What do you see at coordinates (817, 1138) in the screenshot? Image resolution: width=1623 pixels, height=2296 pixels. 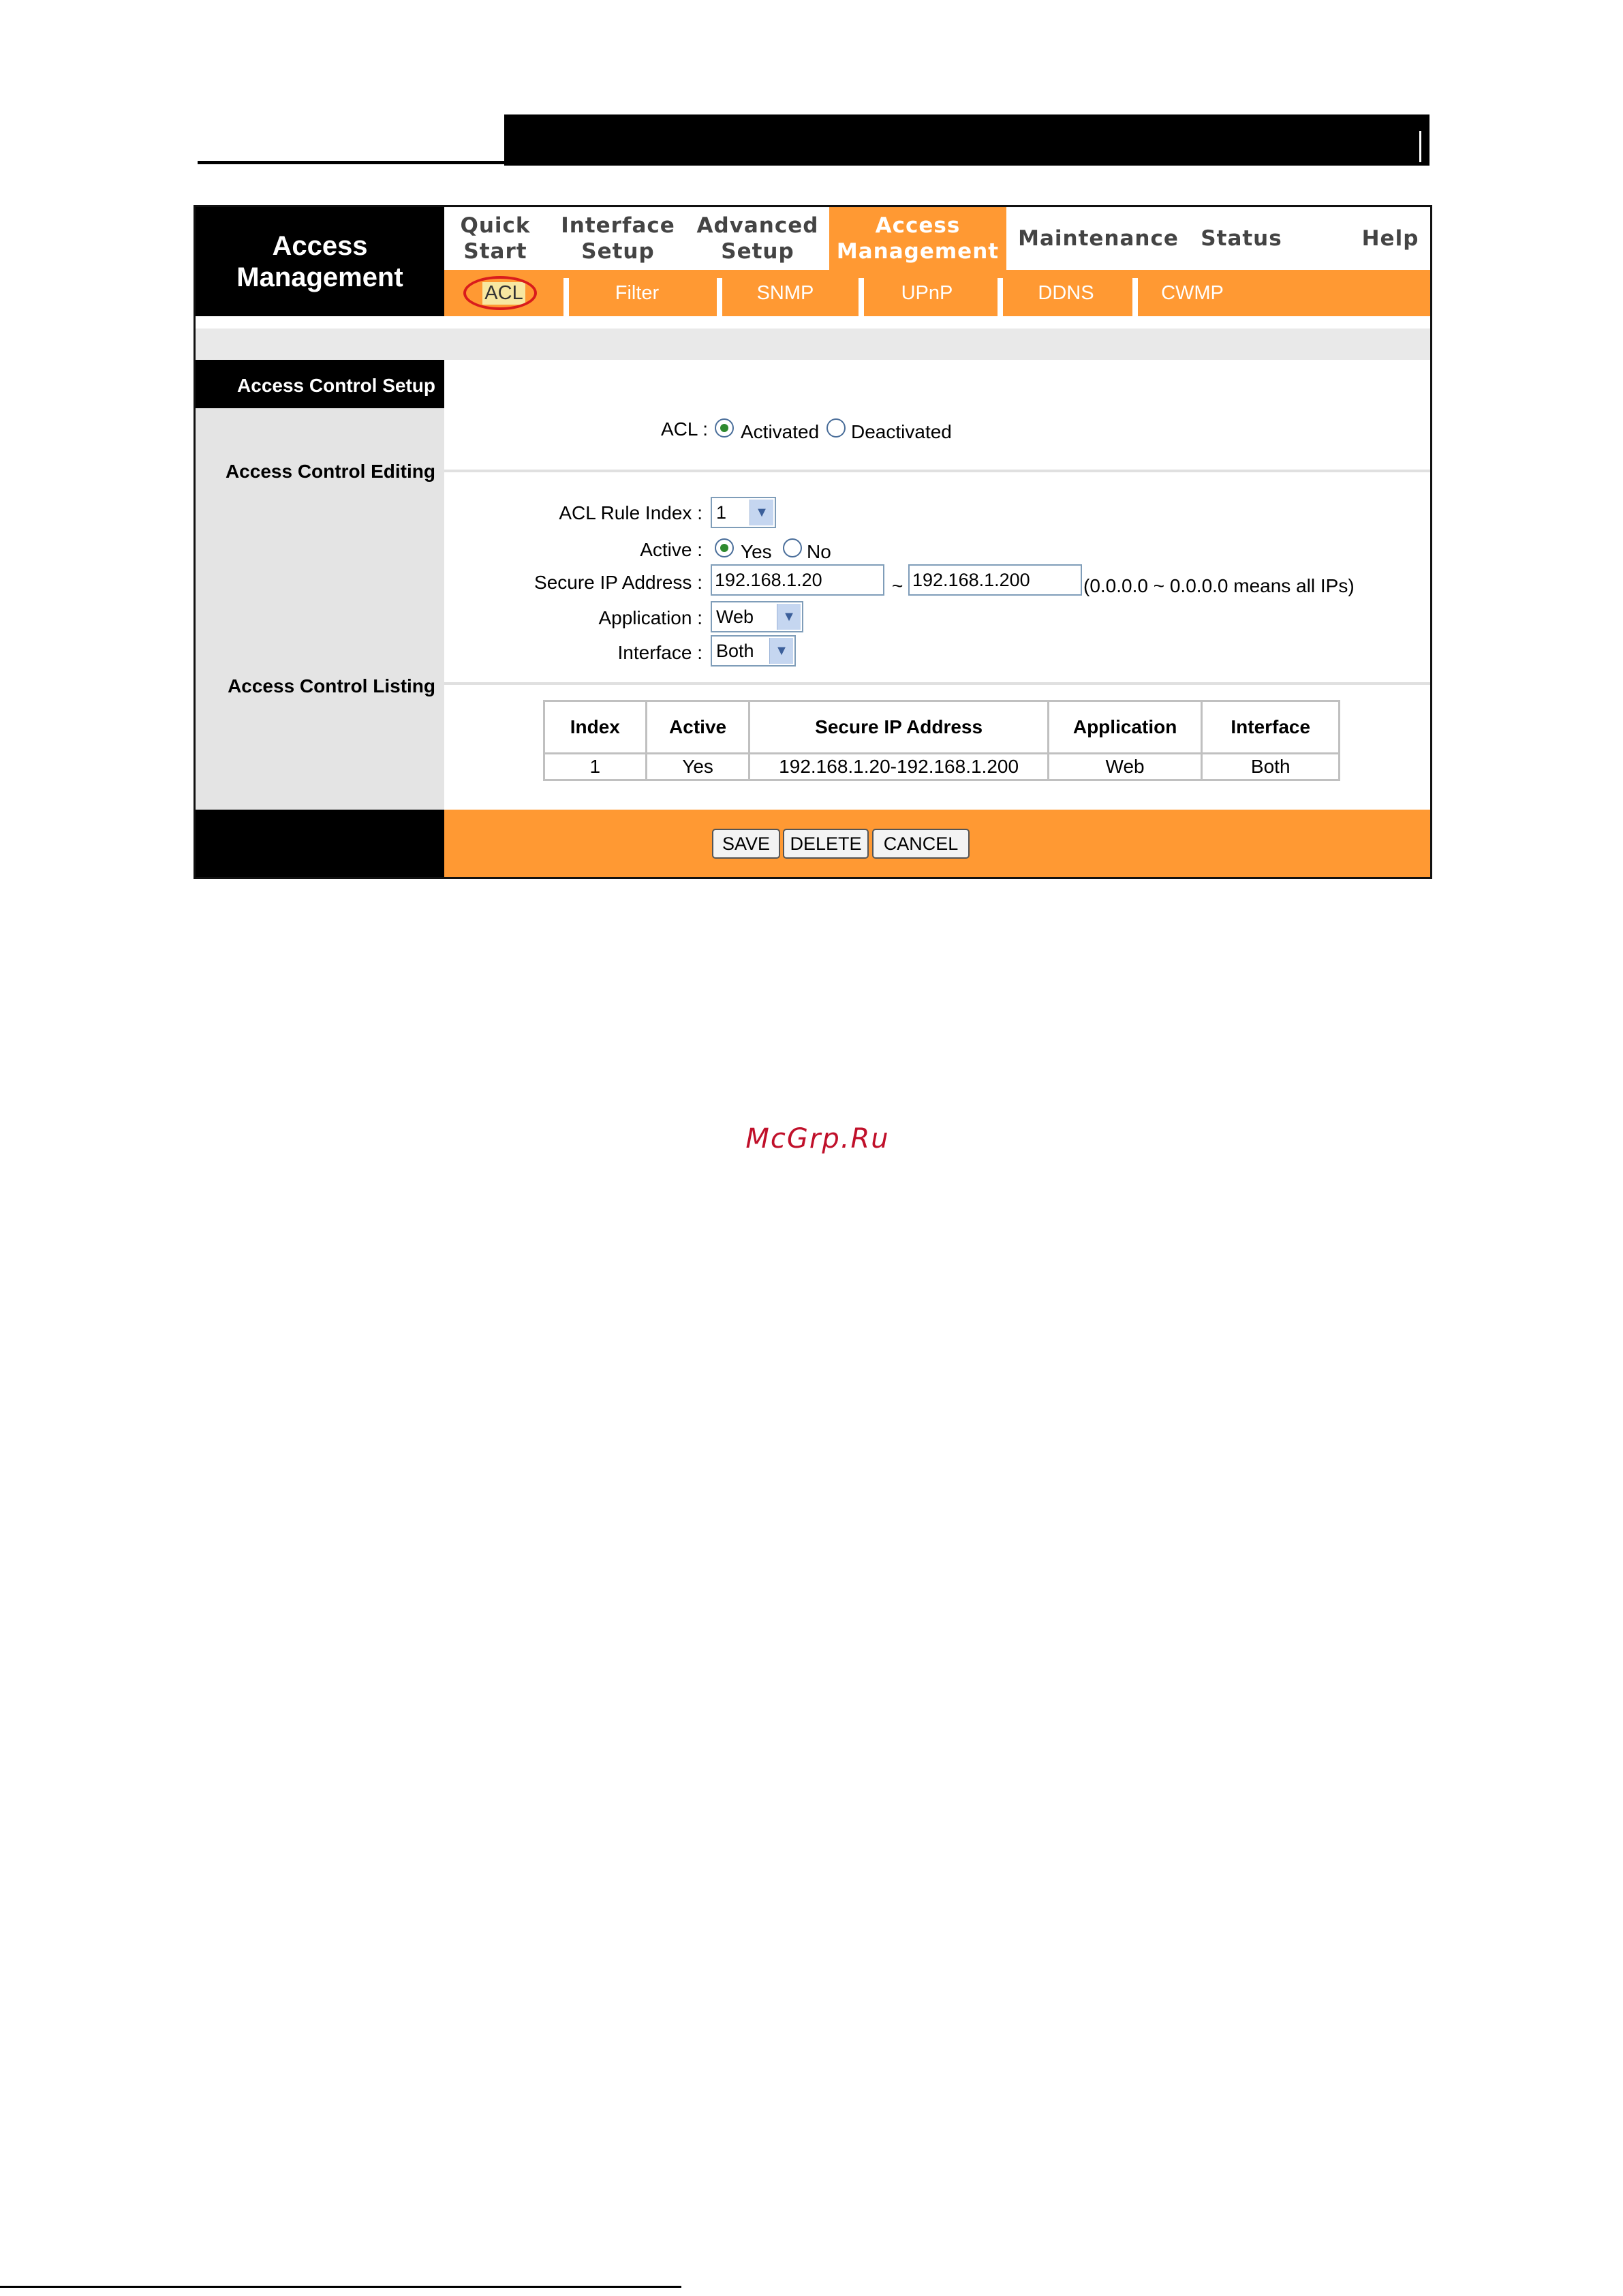 I see `watermark: McGrp.Ru` at bounding box center [817, 1138].